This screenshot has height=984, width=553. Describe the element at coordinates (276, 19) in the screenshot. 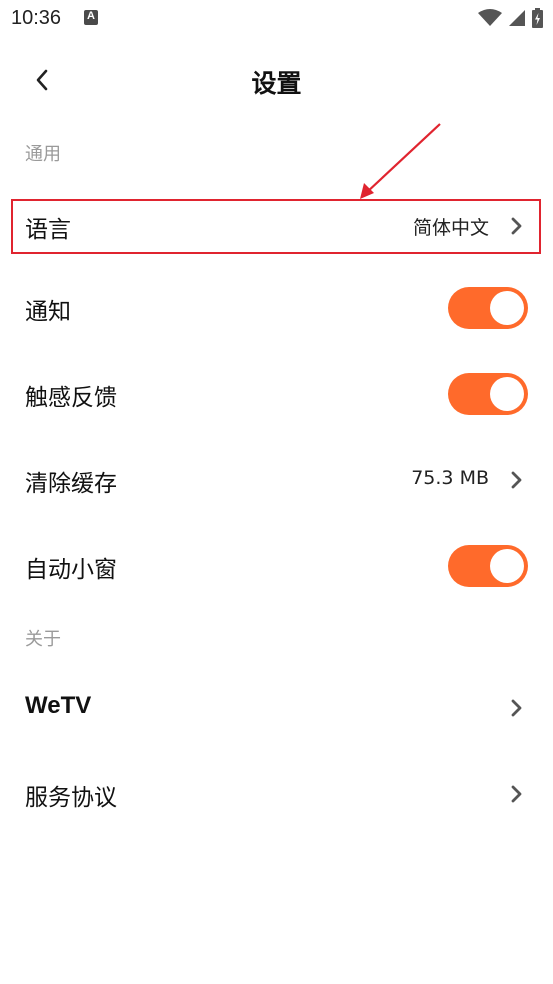

I see `status-bar: 10:36` at that location.